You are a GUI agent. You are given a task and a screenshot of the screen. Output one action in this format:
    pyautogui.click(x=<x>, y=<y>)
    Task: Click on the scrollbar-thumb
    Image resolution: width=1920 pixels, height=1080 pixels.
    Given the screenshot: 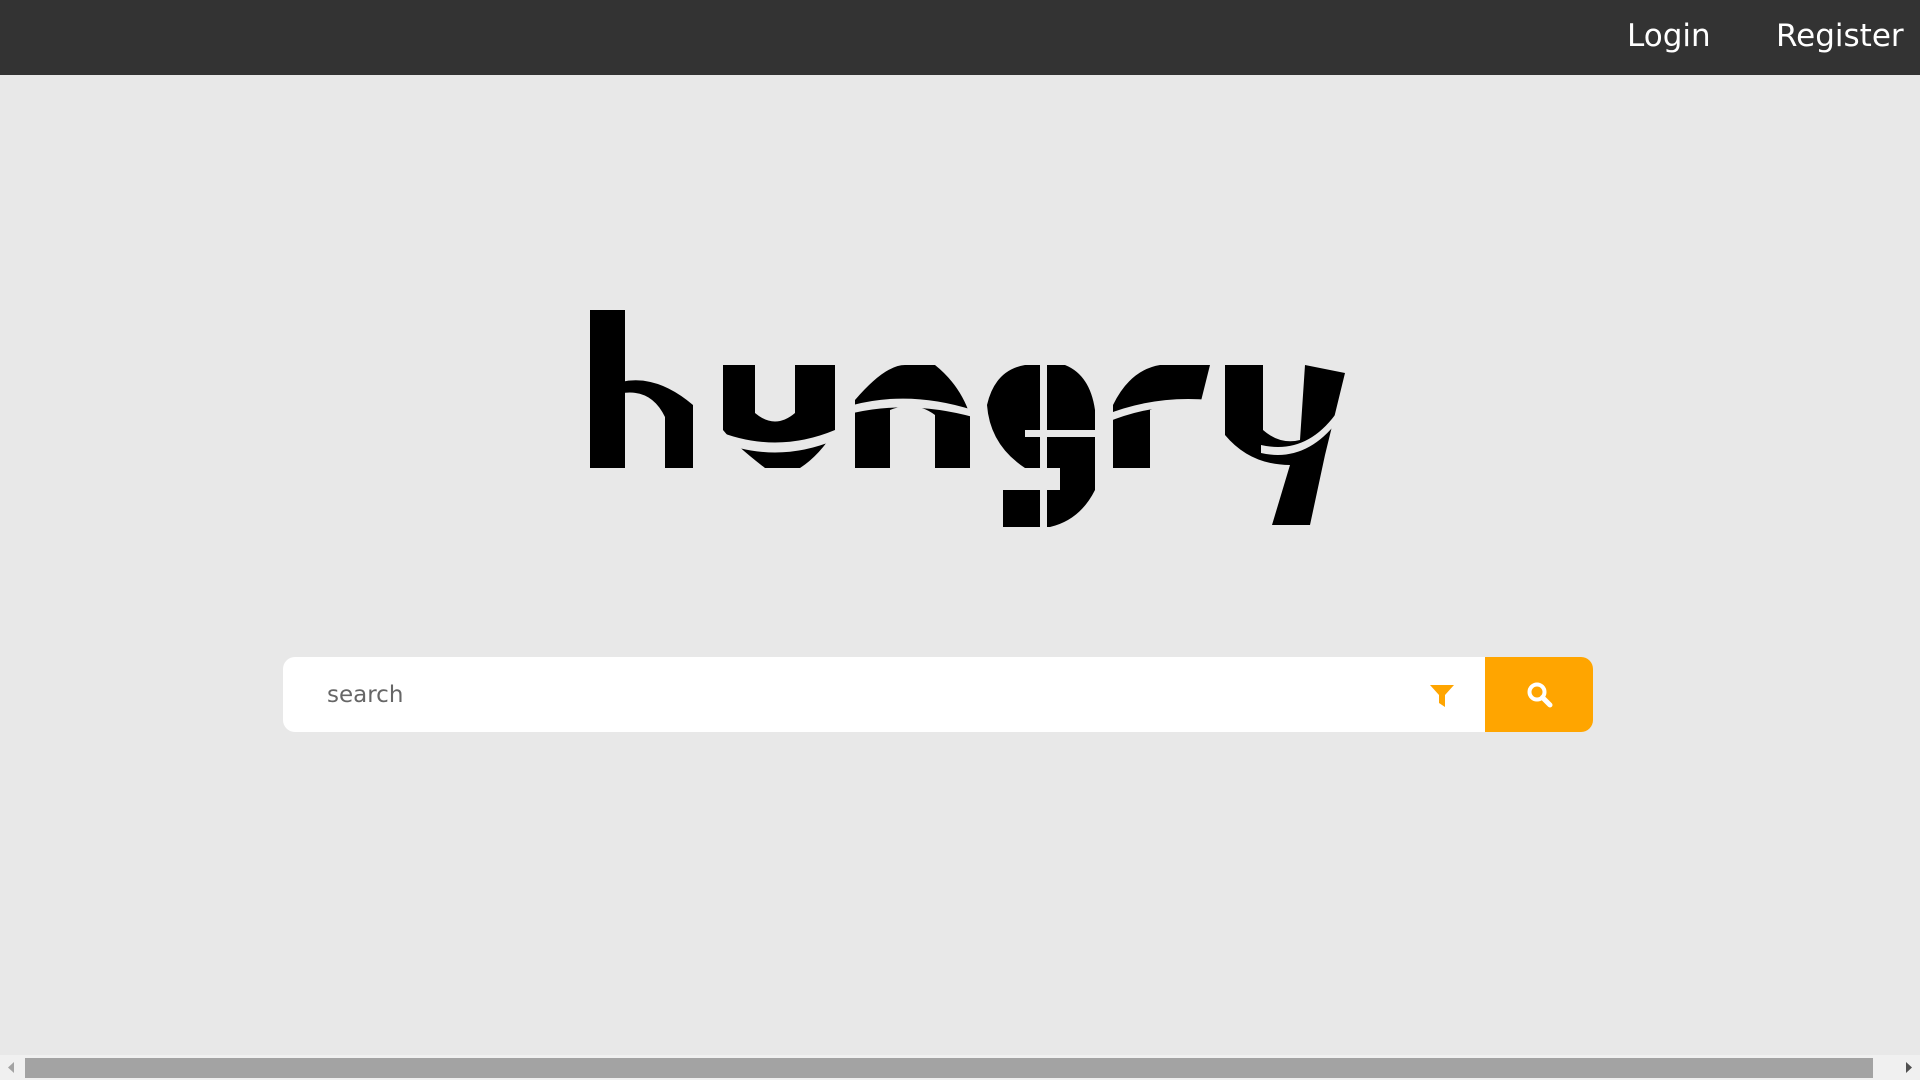 What is the action you would take?
    pyautogui.click(x=949, y=1068)
    